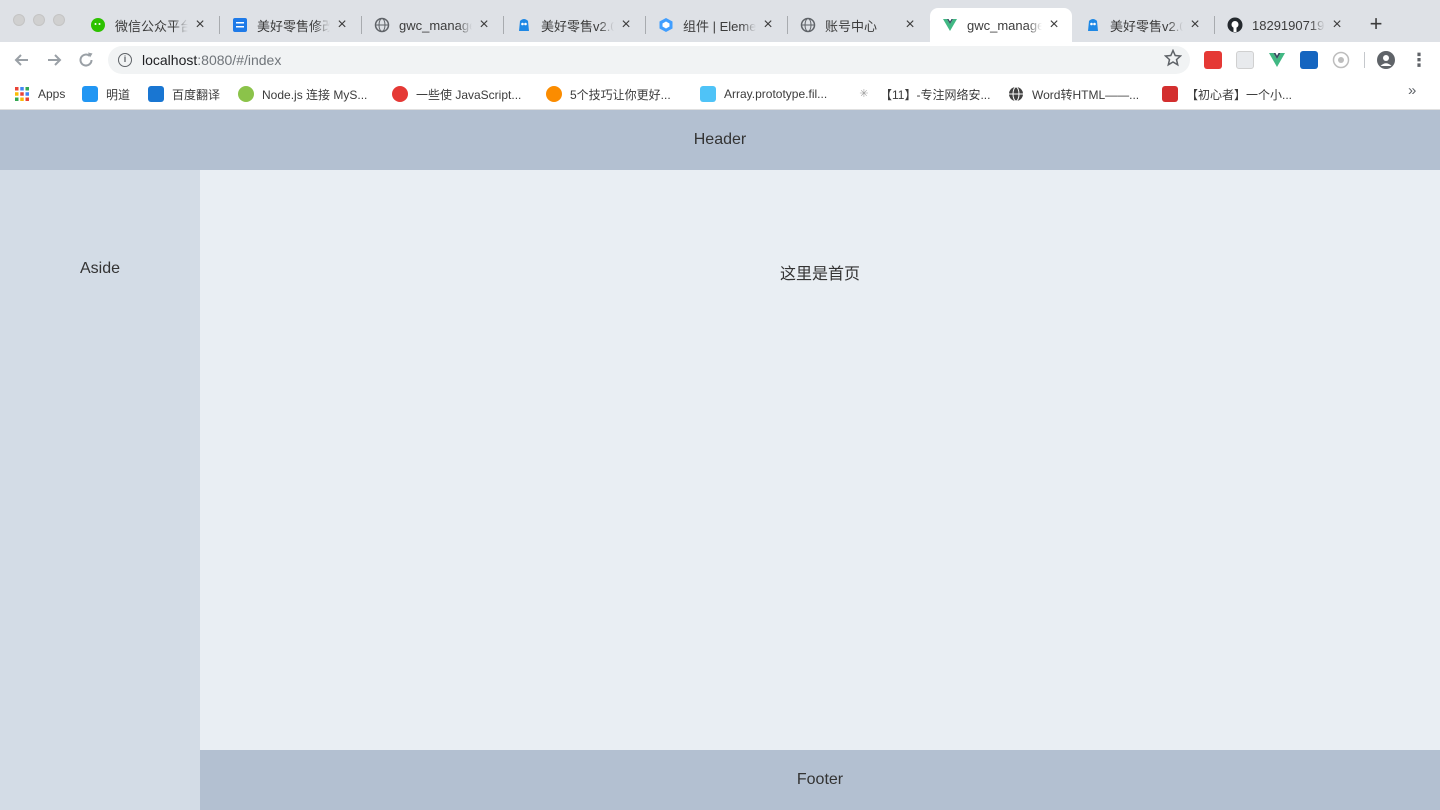  What do you see at coordinates (98, 25) in the screenshot?
I see `wechat-icon` at bounding box center [98, 25].